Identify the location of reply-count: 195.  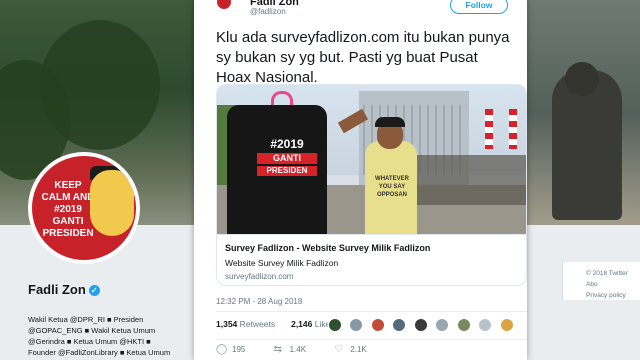
(239, 349).